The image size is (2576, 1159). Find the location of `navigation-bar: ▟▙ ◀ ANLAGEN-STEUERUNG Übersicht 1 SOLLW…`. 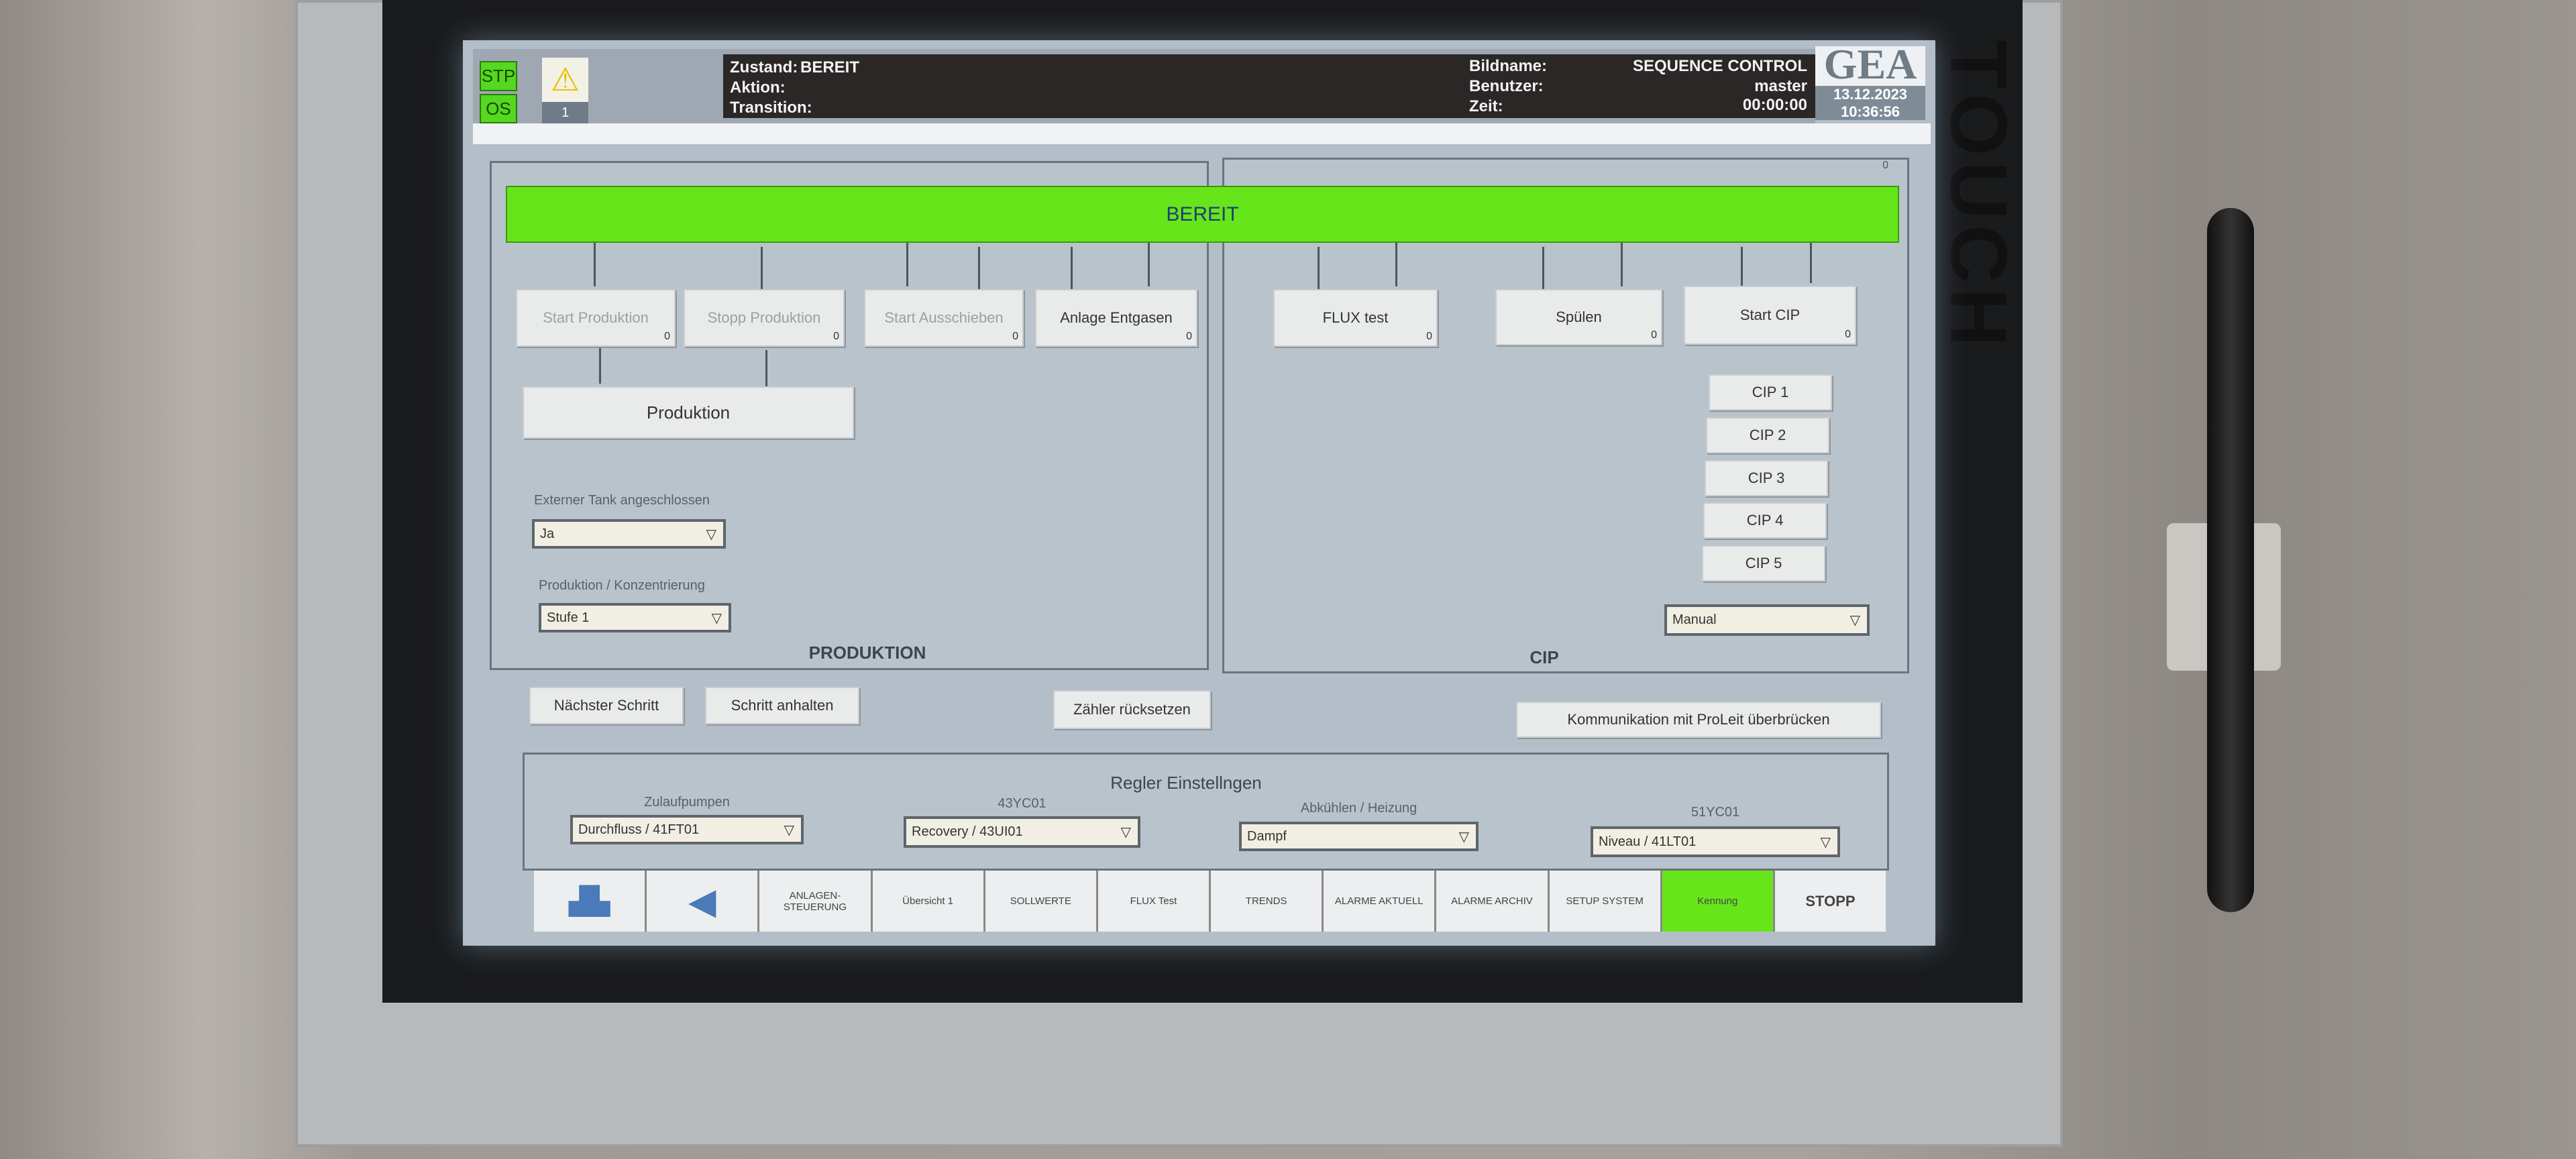

navigation-bar: ▟▙ ◀ ANLAGEN-STEUERUNG Übersicht 1 SOLLW… is located at coordinates (1210, 901).